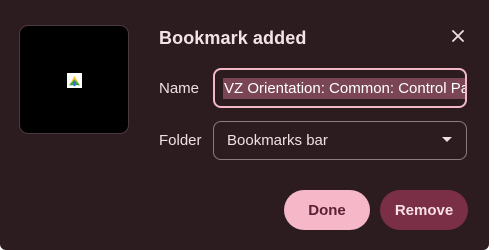 The width and height of the screenshot is (494, 250). Describe the element at coordinates (327, 210) in the screenshot. I see `done-button: Done` at that location.